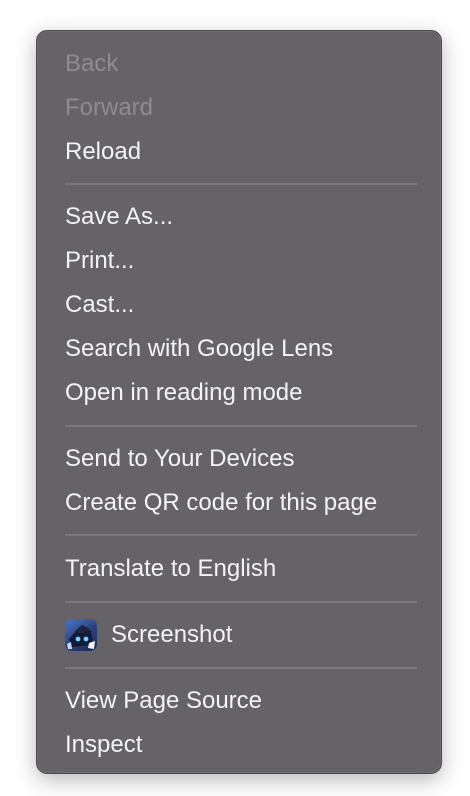 The height and width of the screenshot is (796, 470). What do you see at coordinates (109, 107) in the screenshot?
I see `menu-item-forward: Forward` at bounding box center [109, 107].